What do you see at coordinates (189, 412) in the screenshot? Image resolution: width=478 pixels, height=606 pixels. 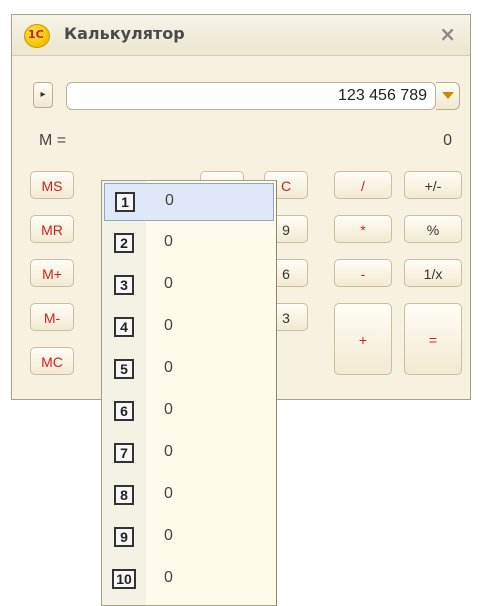 I see `memory-cell-row: 6 0` at bounding box center [189, 412].